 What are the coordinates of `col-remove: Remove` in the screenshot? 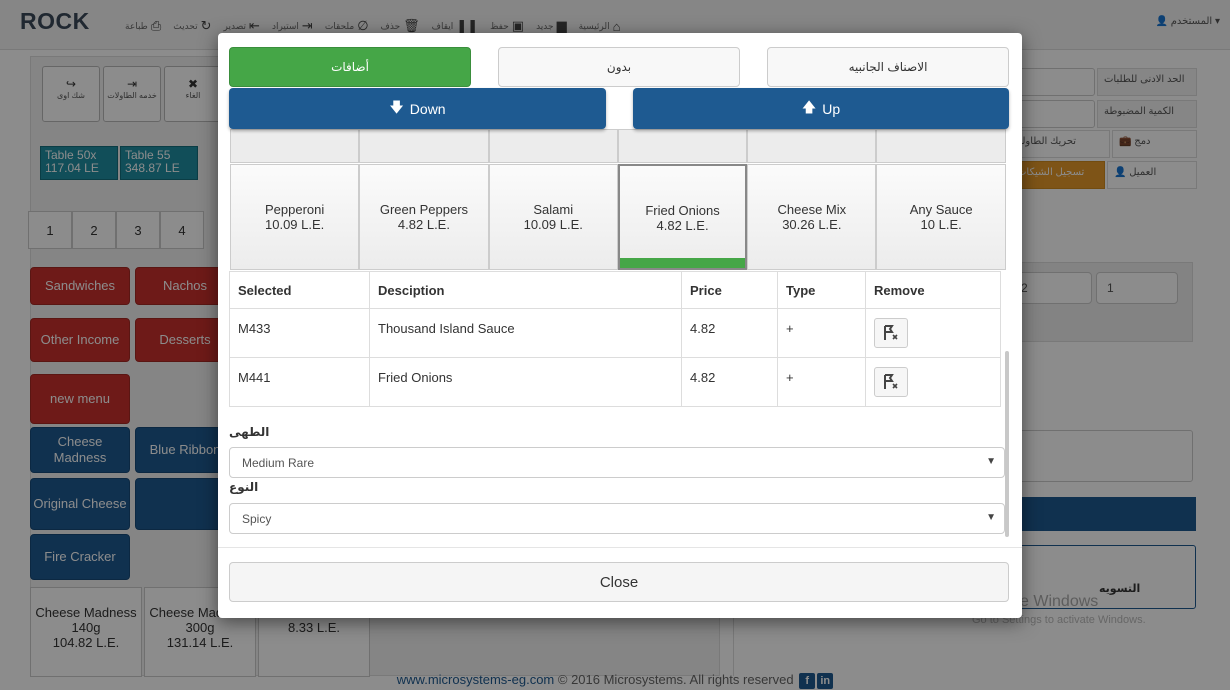 It's located at (933, 290).